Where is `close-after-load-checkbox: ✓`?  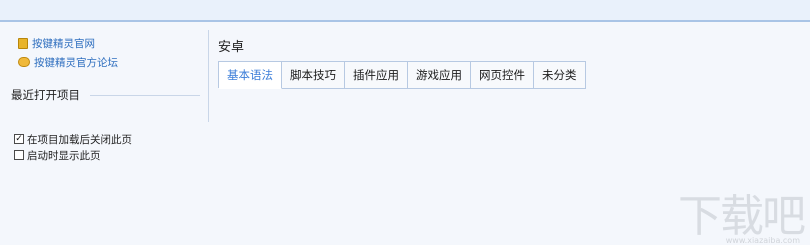 close-after-load-checkbox: ✓ is located at coordinates (19, 139).